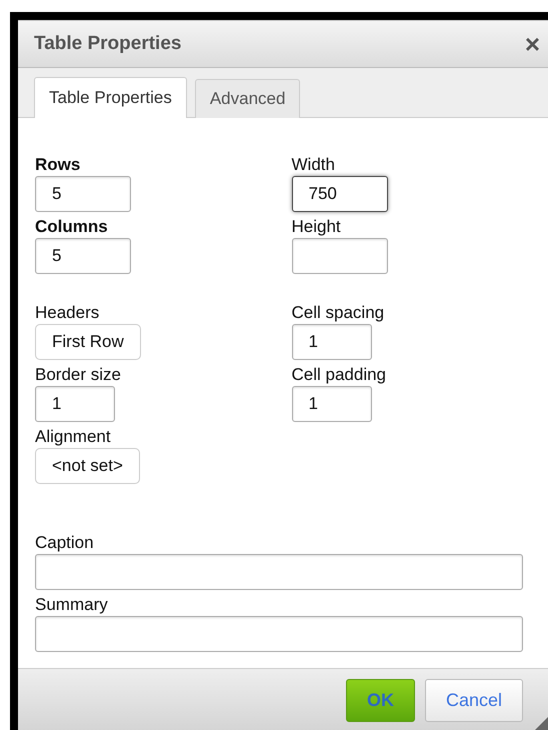  I want to click on field-label: Cell padding, so click(339, 375).